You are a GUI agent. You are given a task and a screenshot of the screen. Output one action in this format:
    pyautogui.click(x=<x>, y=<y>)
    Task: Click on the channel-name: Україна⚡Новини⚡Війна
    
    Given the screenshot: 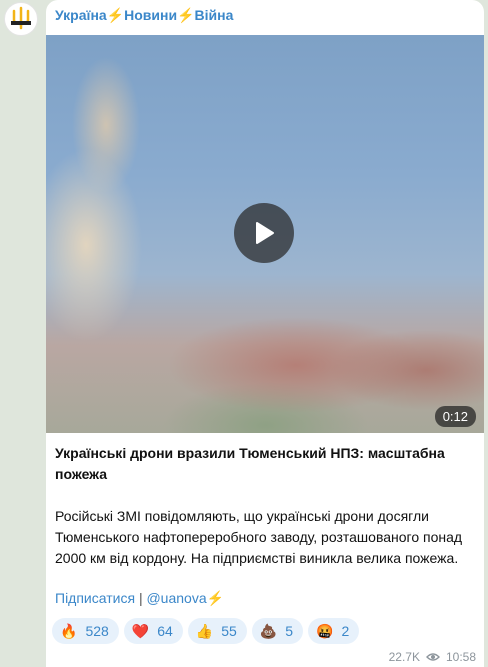 What is the action you would take?
    pyautogui.click(x=144, y=15)
    